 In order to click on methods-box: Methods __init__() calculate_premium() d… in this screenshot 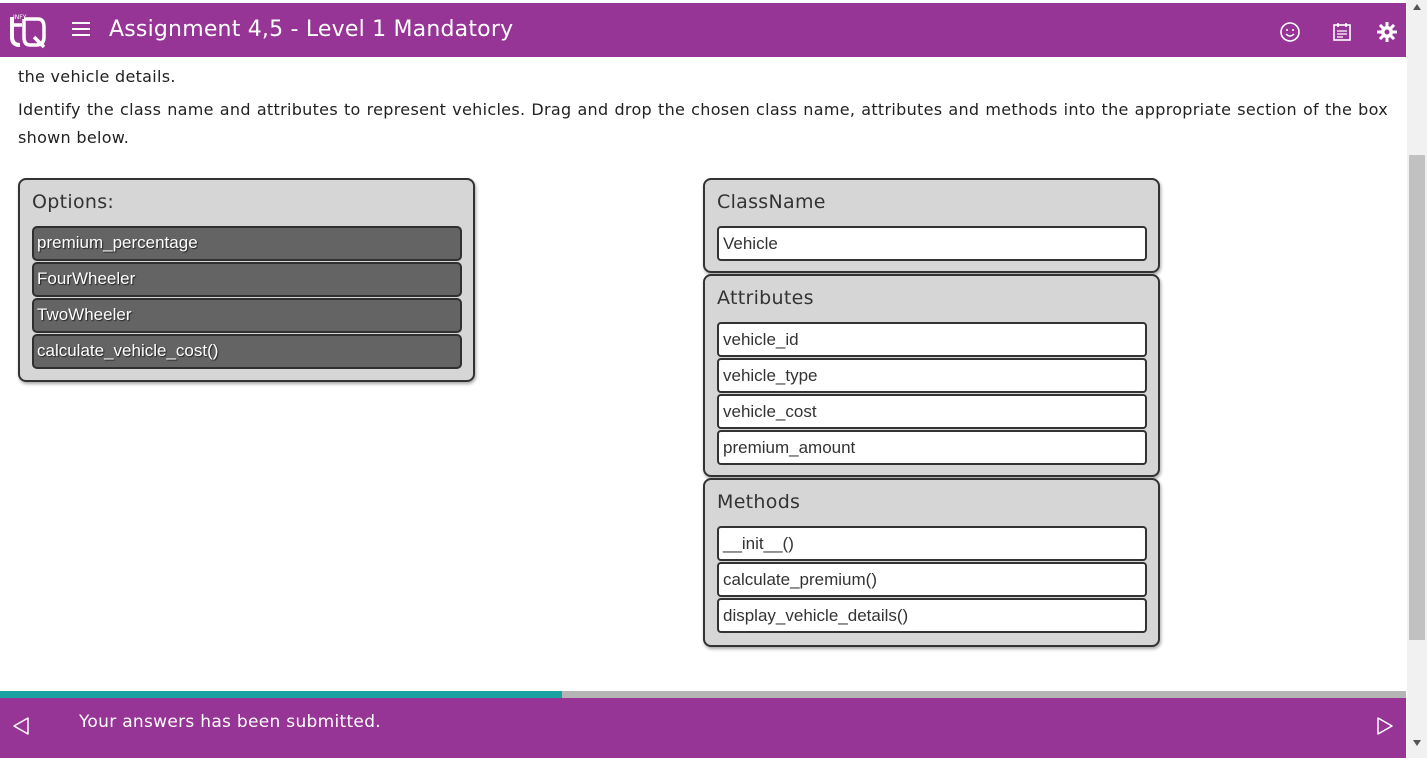, I will do `click(931, 562)`.